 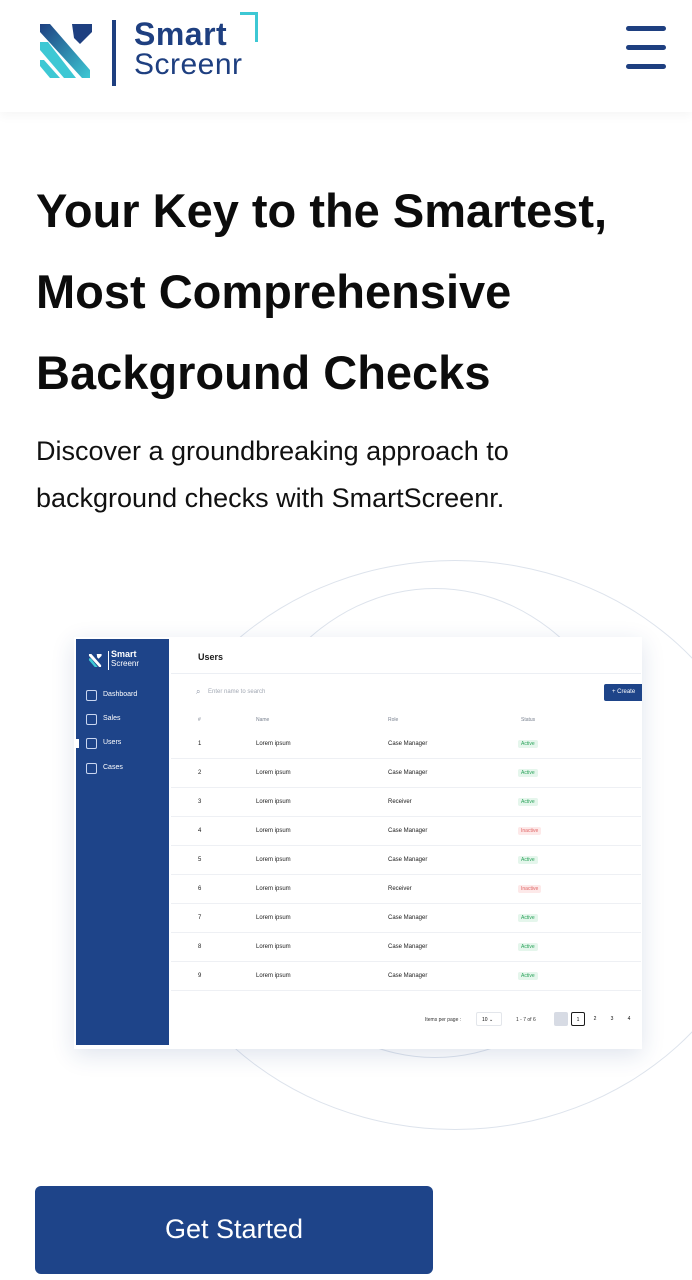 I want to click on preview-logo-smart: Smart, so click(x=124, y=654).